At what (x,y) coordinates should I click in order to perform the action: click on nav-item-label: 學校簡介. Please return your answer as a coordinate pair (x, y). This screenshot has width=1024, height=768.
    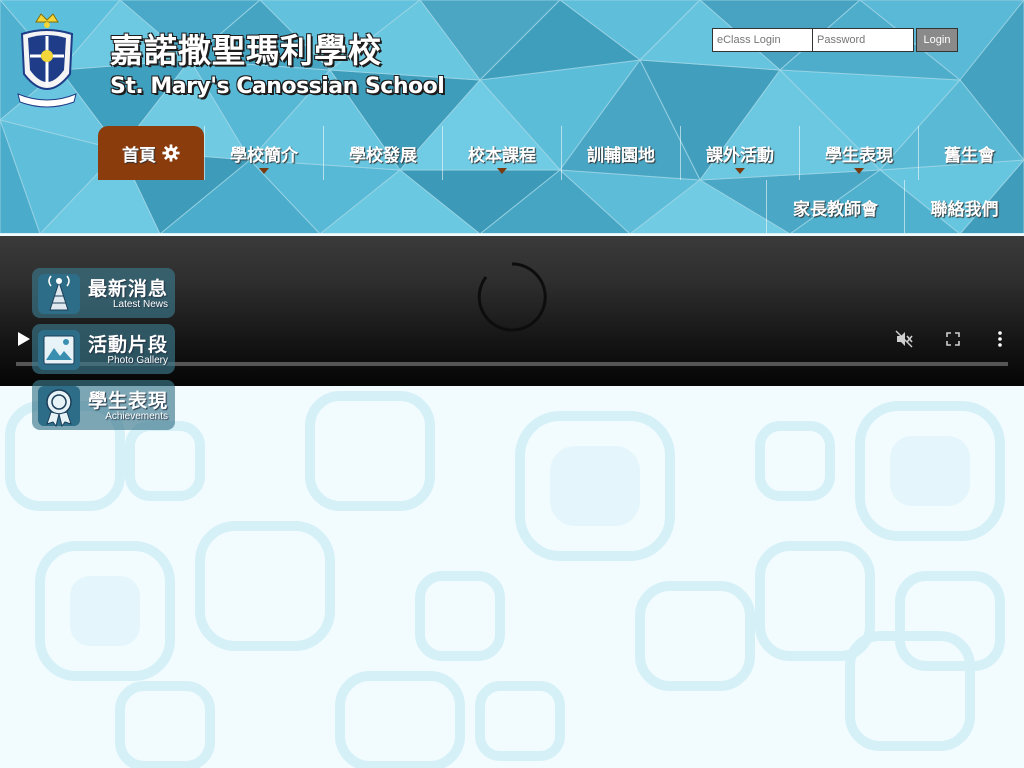
    Looking at the image, I should click on (264, 155).